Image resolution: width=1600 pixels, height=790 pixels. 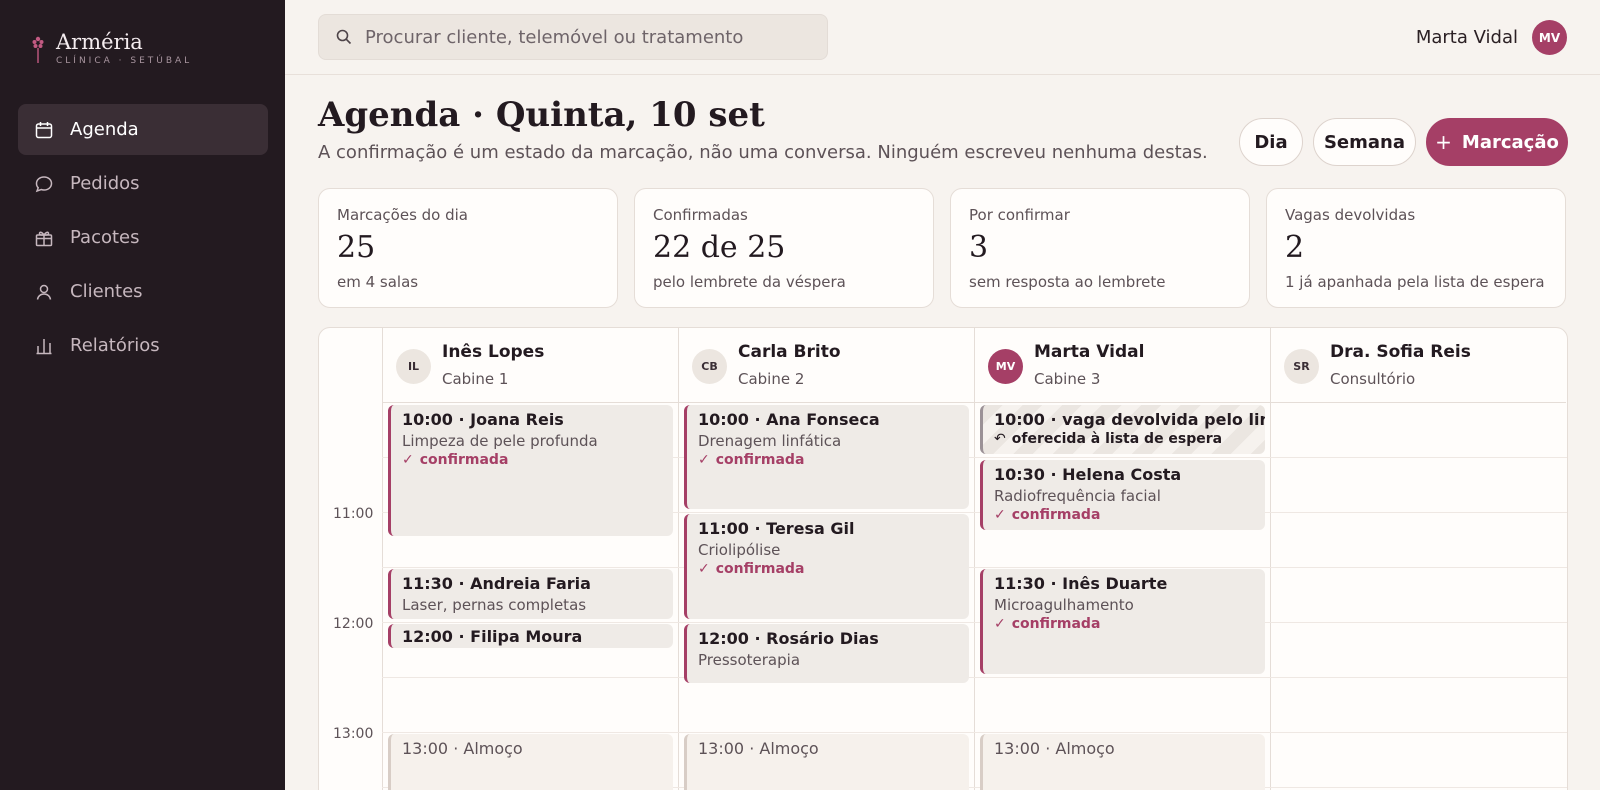 What do you see at coordinates (115, 345) in the screenshot?
I see `nav-item-label: Relatórios` at bounding box center [115, 345].